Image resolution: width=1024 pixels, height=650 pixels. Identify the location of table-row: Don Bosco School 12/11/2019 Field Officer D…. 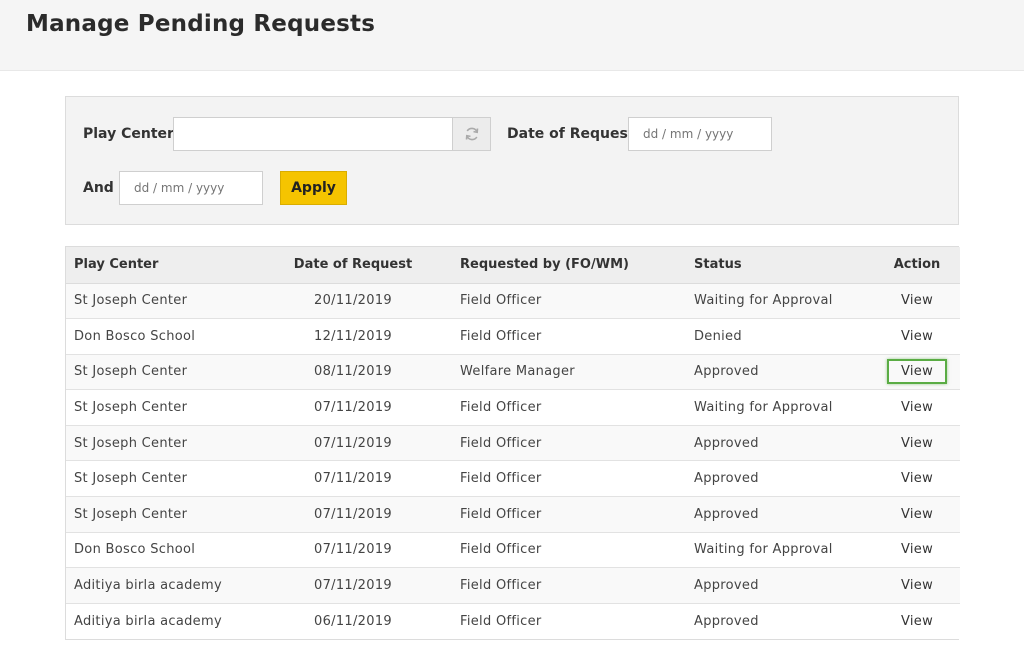
(513, 336).